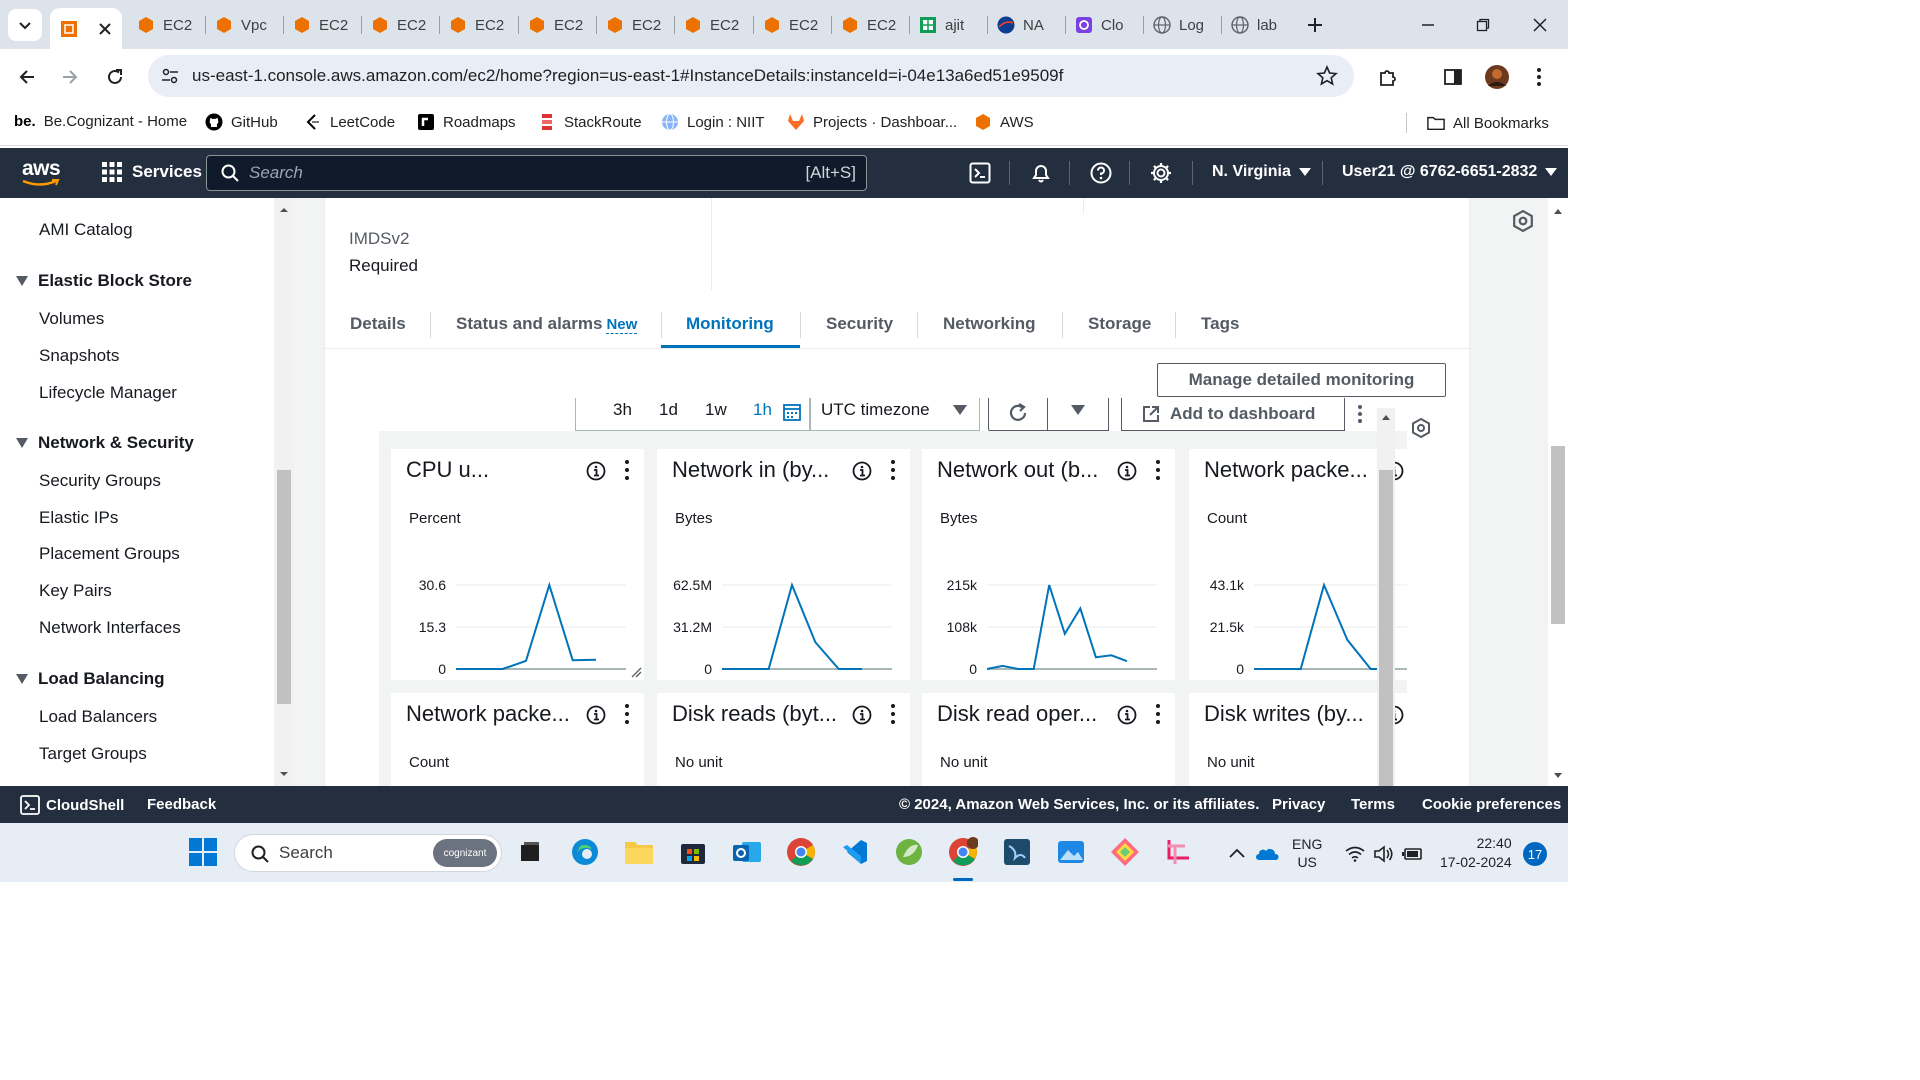 Image resolution: width=1920 pixels, height=1080 pixels. Describe the element at coordinates (1450, 172) in the screenshot. I see `account-menu: User21 @ 6762-6651-2832` at that location.